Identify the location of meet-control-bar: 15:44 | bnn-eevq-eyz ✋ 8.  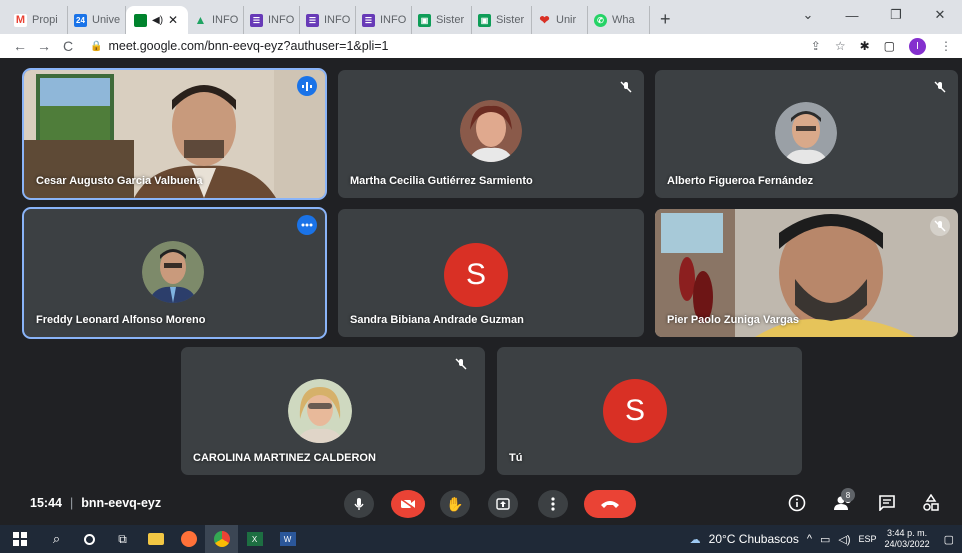
(481, 503).